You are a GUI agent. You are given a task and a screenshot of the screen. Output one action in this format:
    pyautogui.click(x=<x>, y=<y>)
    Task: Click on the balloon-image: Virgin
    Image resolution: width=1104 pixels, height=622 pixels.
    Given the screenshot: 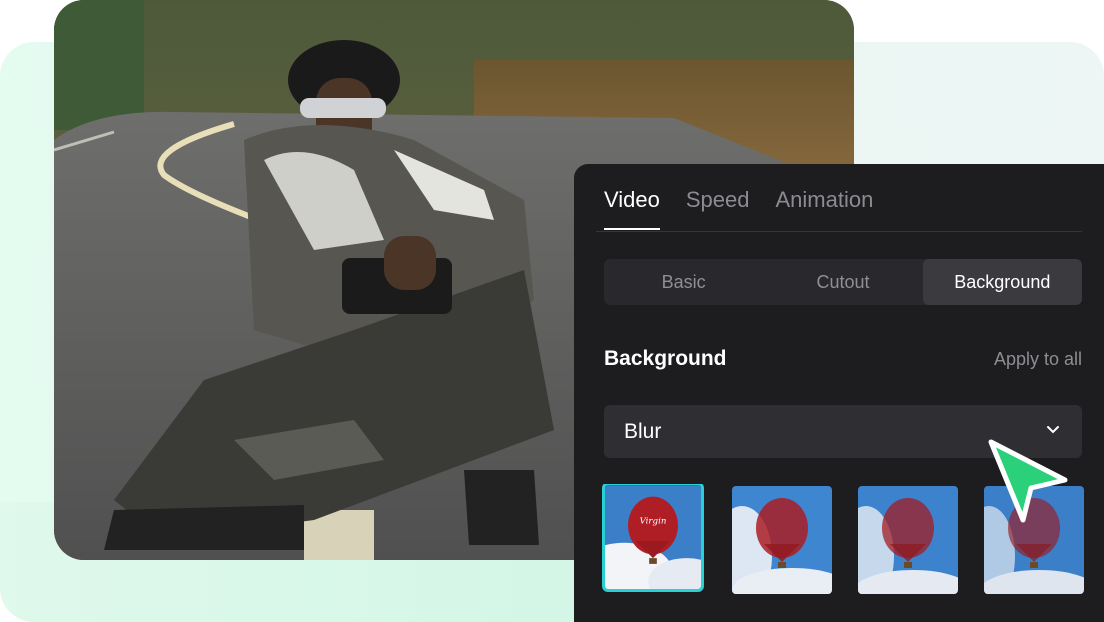 What is the action you would take?
    pyautogui.click(x=653, y=537)
    